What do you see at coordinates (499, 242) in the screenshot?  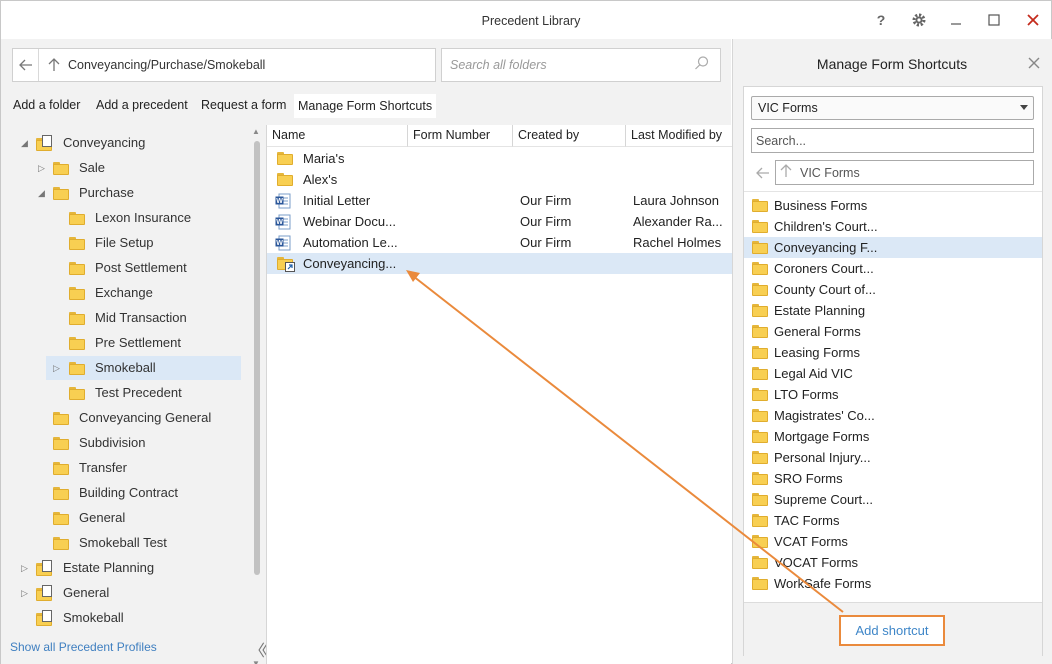 I see `file-row: W Automation Le... Our Firm Rachel Holmes` at bounding box center [499, 242].